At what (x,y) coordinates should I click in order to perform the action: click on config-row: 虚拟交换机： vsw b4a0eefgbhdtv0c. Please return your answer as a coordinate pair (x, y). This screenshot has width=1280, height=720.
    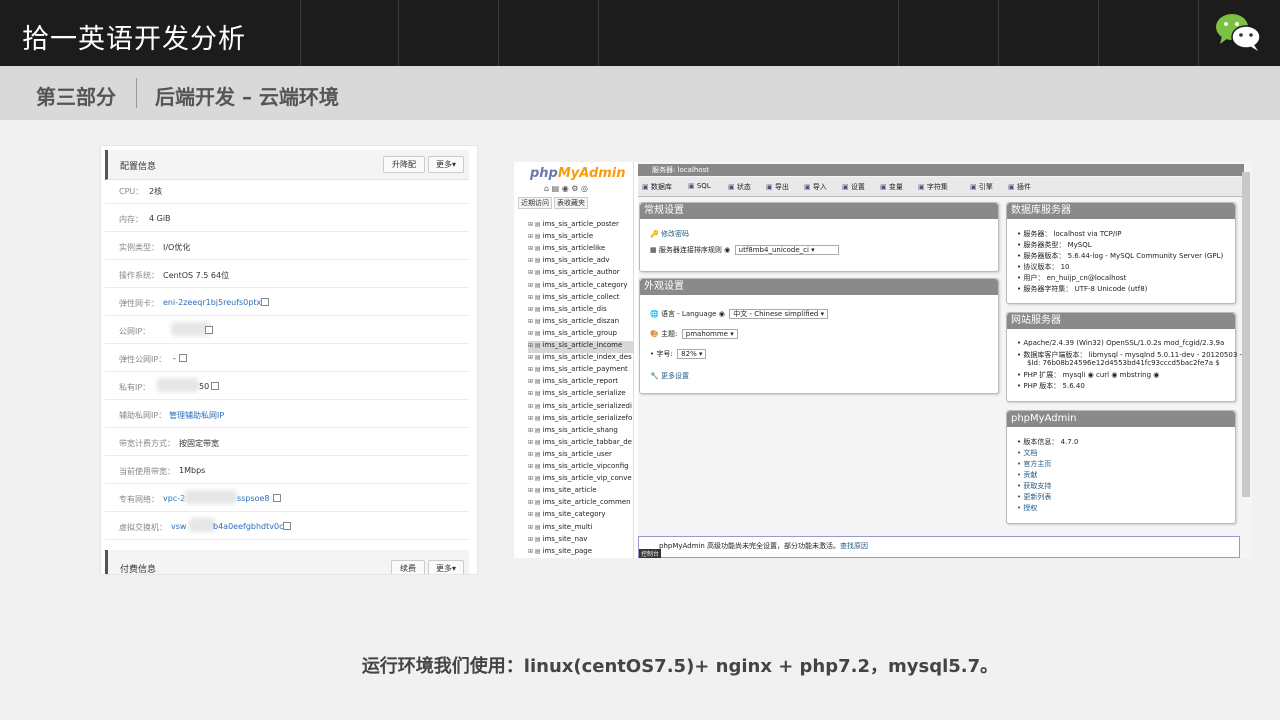
    Looking at the image, I should click on (287, 526).